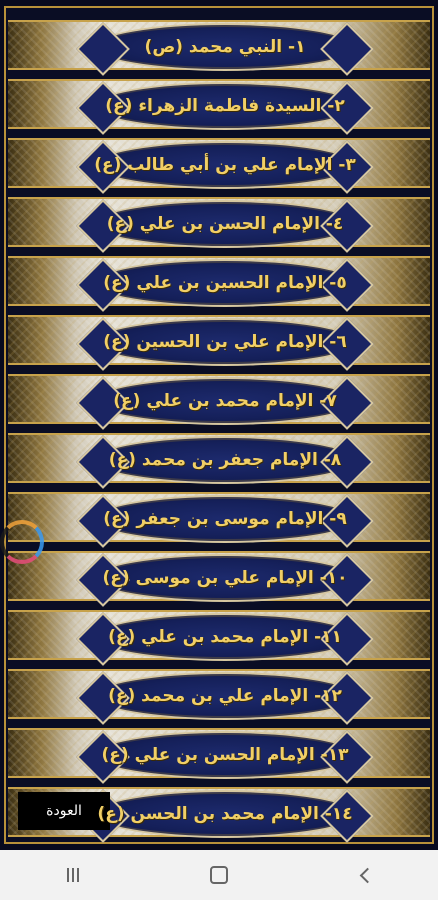 This screenshot has height=900, width=438. I want to click on cartouche: ٣- الإمام علي بن أبي طالب (ع), so click(225, 165).